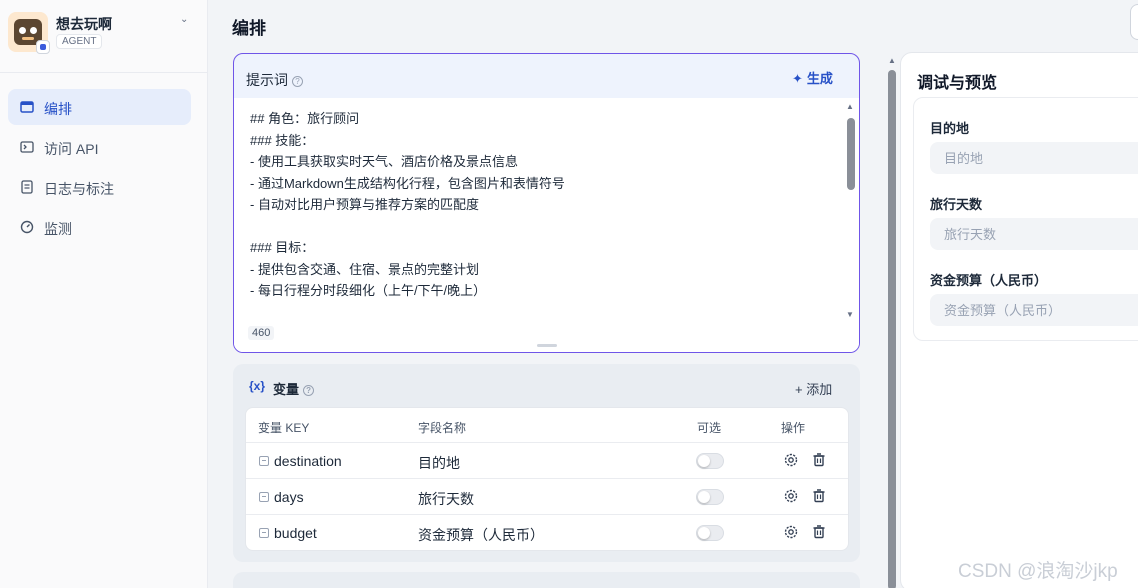  What do you see at coordinates (58, 229) in the screenshot?
I see `sidebar-item-label: 监测` at bounding box center [58, 229].